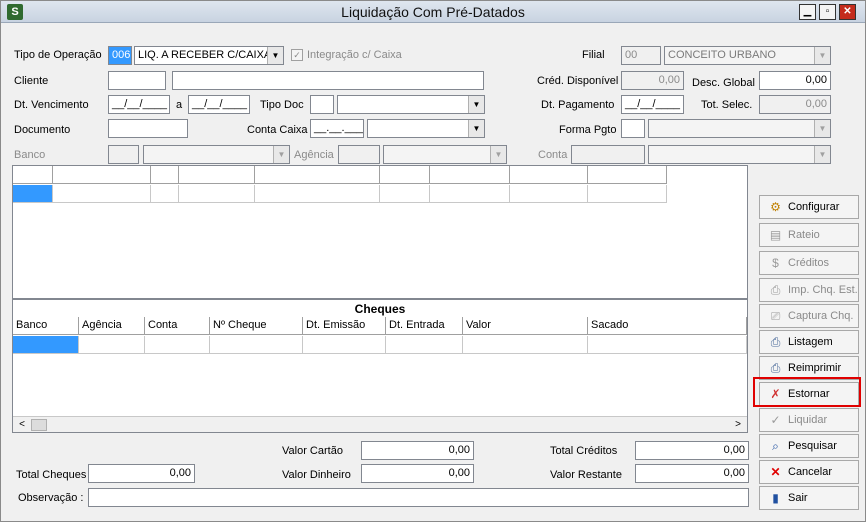  Describe the element at coordinates (148, 128) in the screenshot. I see `documento-input` at that location.